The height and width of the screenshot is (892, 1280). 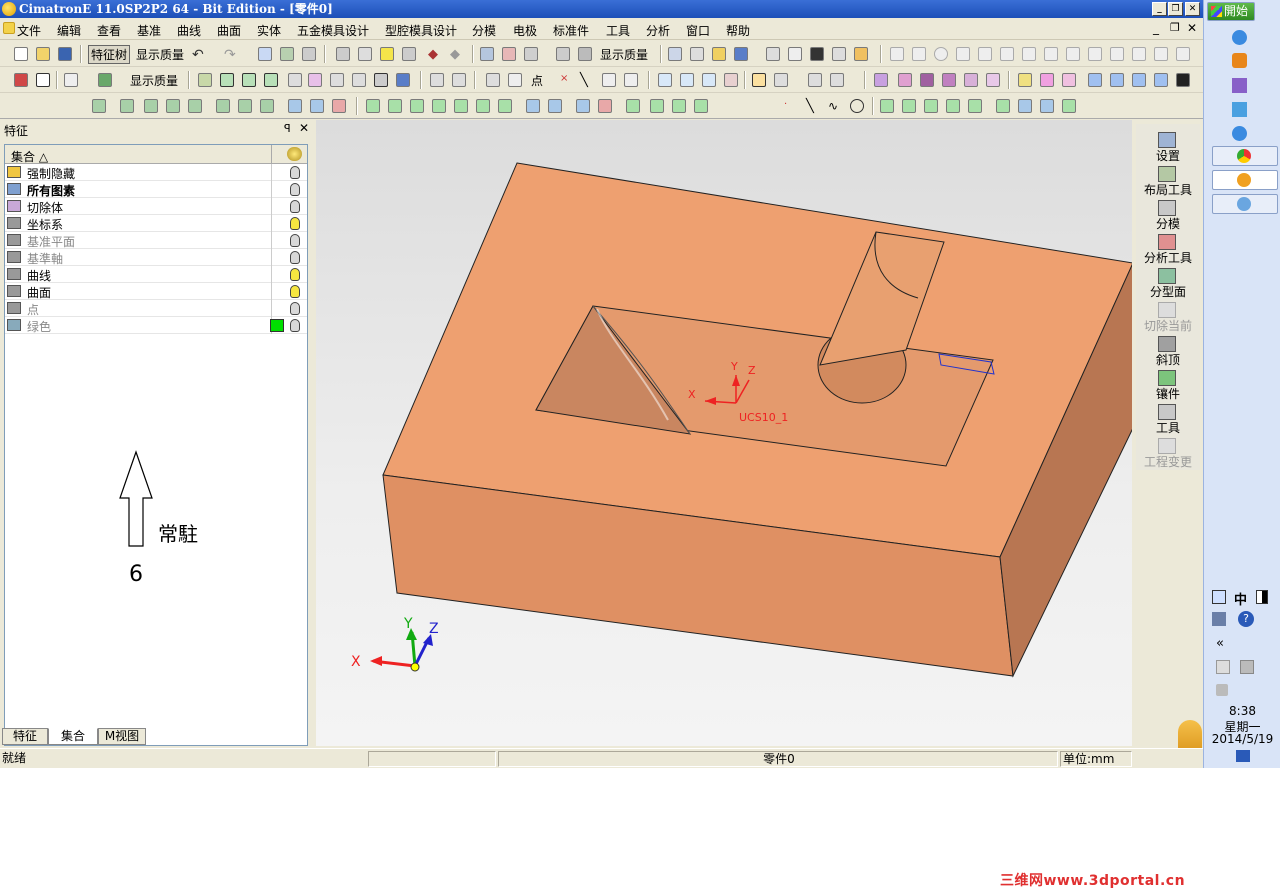 What do you see at coordinates (1025, 80) in the screenshot?
I see `surface-1-icon` at bounding box center [1025, 80].